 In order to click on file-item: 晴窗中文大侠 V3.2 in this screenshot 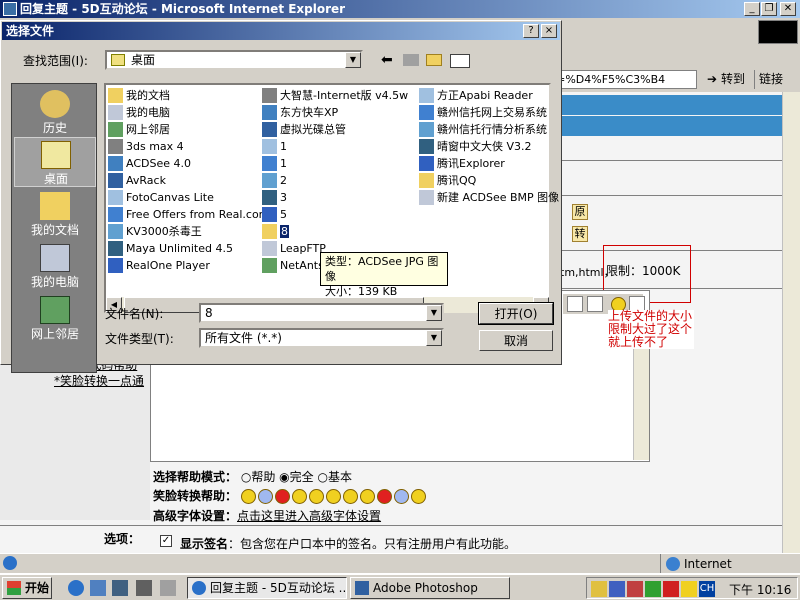, I will do `click(475, 146)`.